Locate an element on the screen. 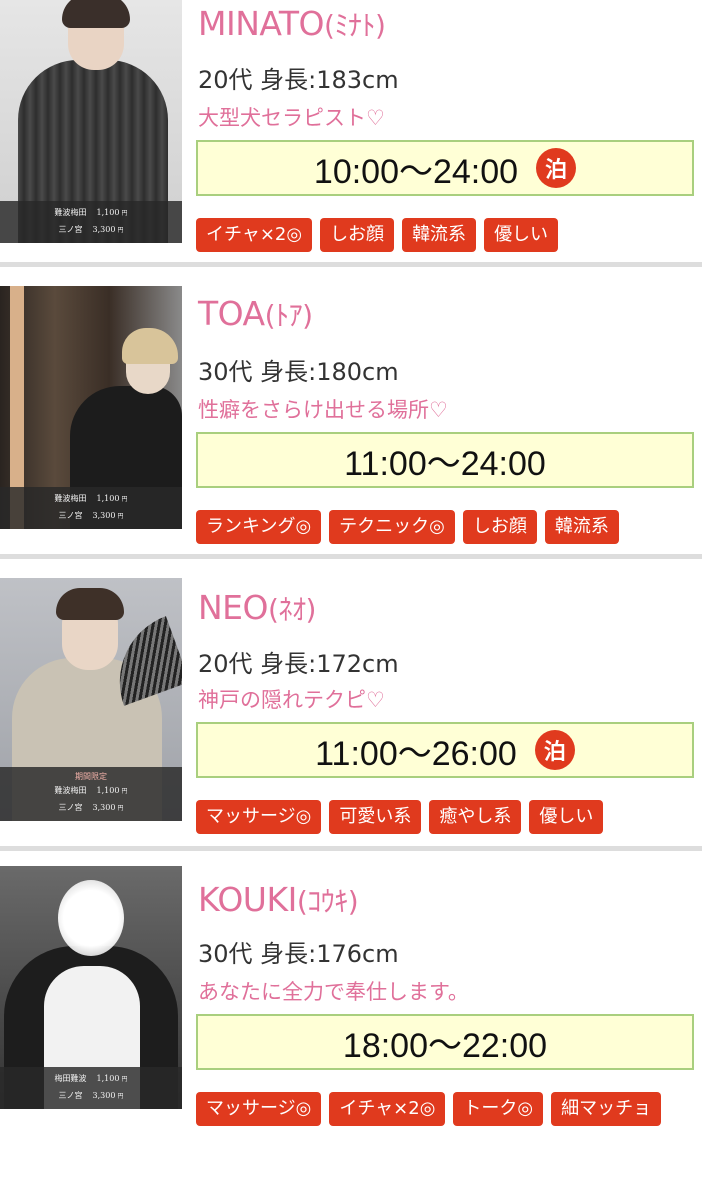 The image size is (702, 1200). cast-name: MINATO(ﾐﾅﾄ) is located at coordinates (292, 24).